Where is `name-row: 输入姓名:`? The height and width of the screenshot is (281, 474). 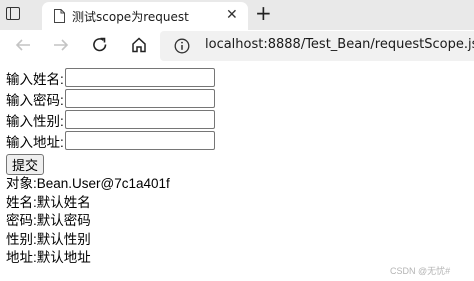
name-row: 输入姓名: is located at coordinates (110, 77).